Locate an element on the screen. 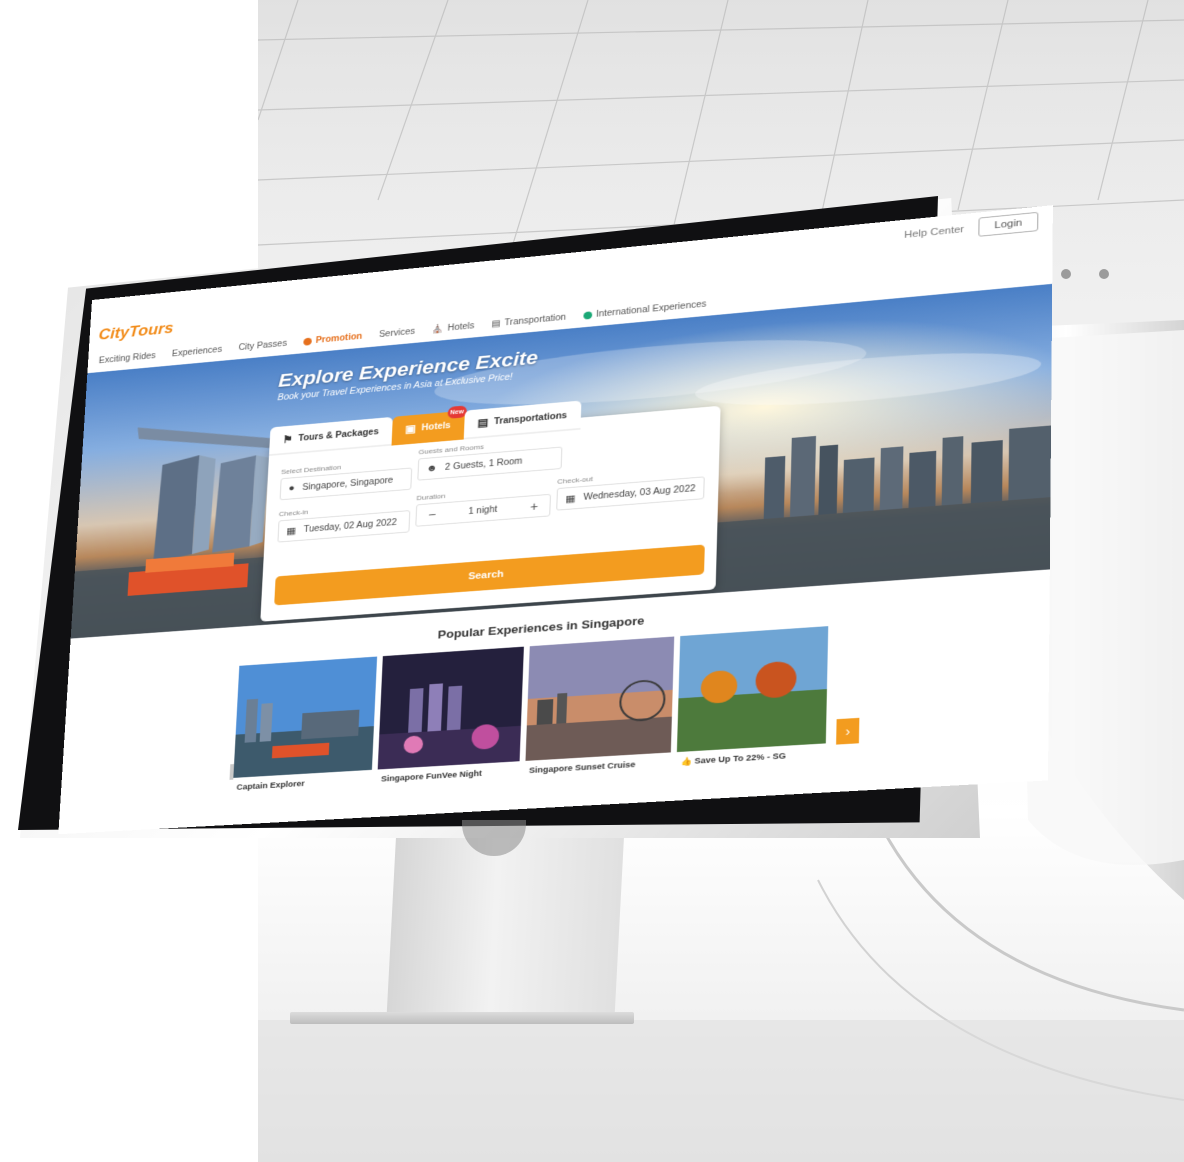 This screenshot has height=1162, width=1184. promo-dot-icon is located at coordinates (307, 341).